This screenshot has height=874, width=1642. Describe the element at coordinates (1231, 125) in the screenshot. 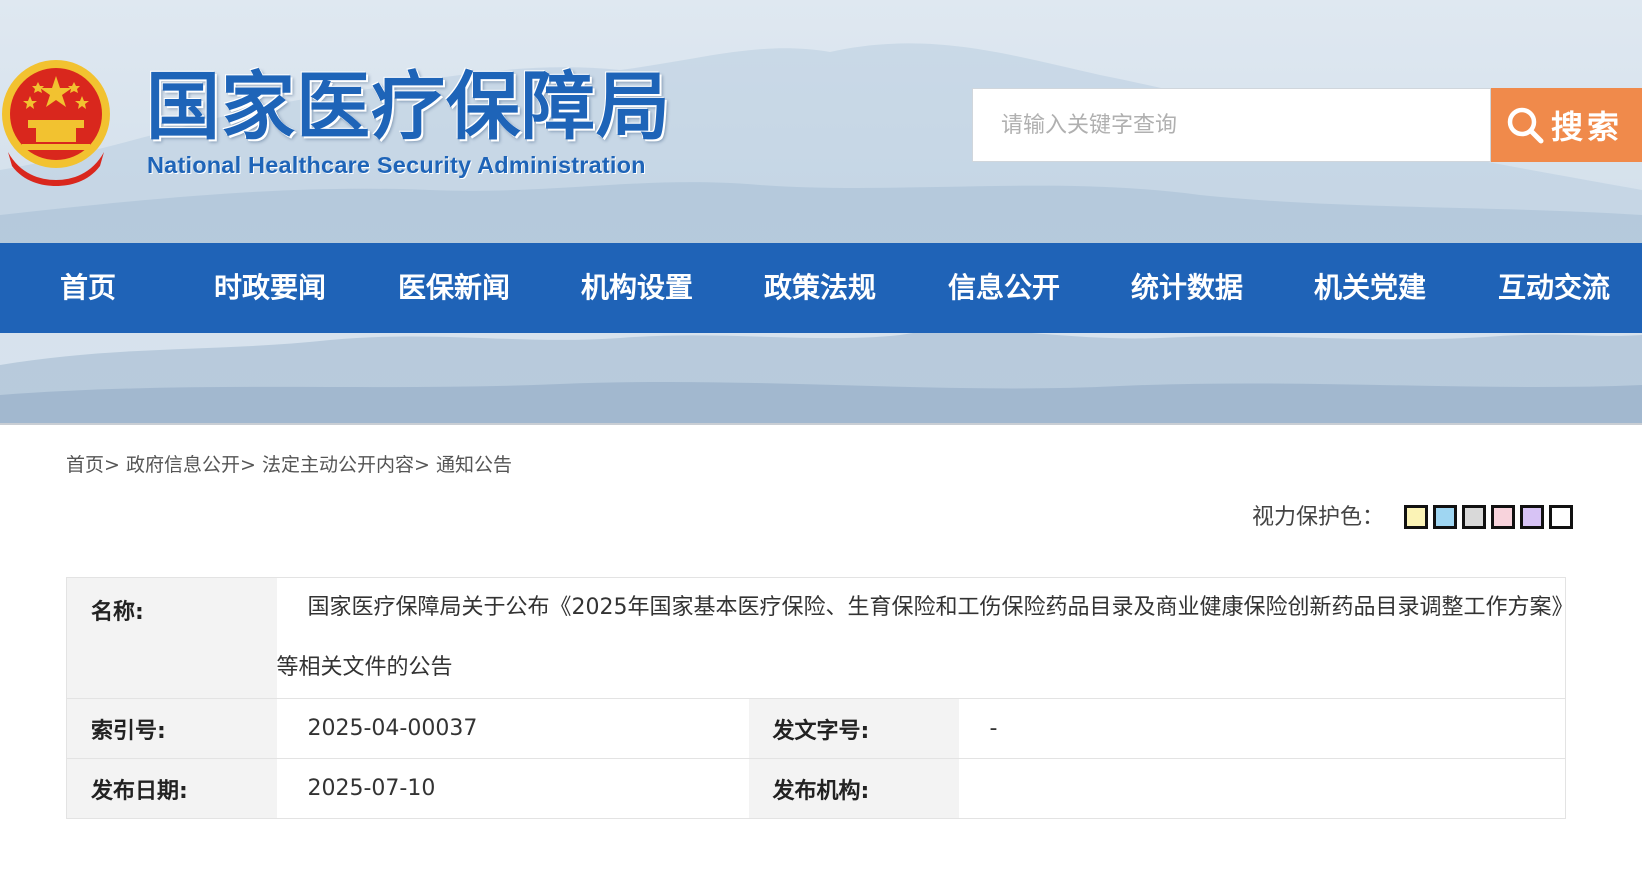

I see `search-input` at that location.